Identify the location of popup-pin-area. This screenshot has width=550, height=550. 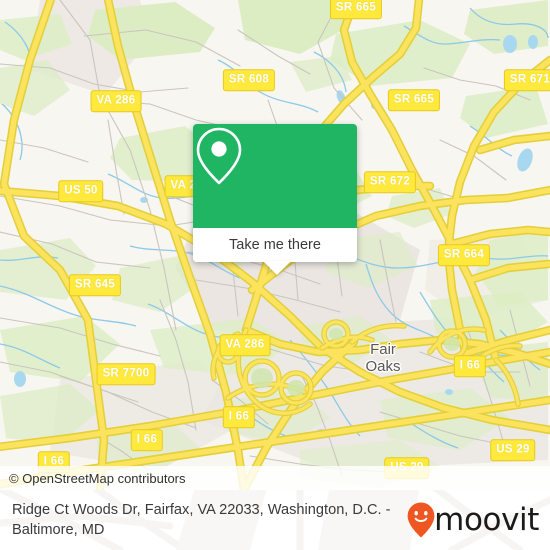
(275, 176).